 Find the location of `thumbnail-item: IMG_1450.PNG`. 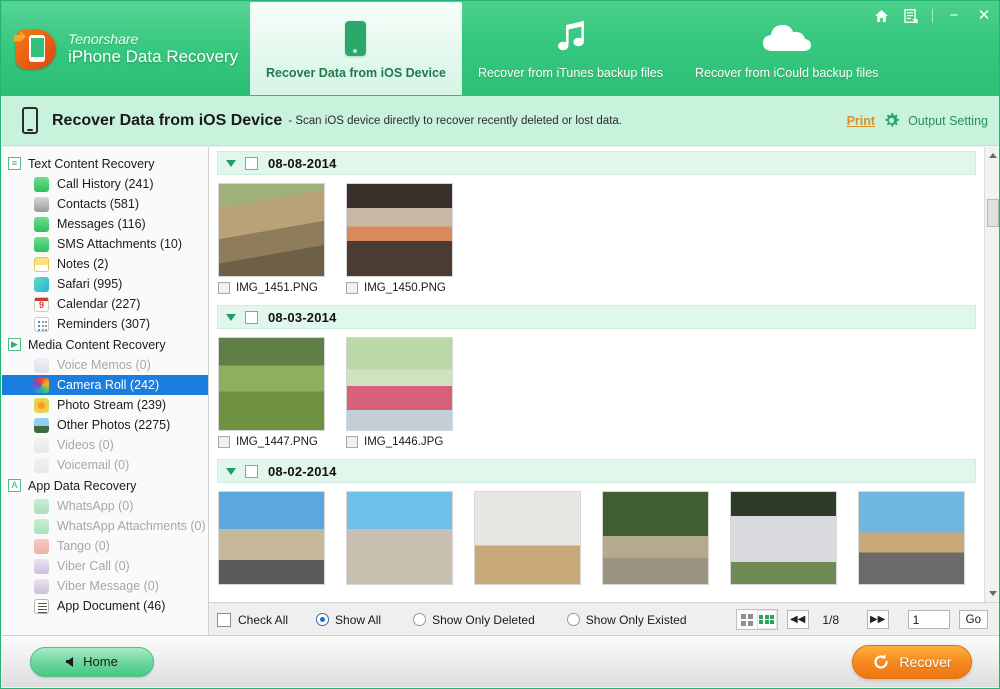

thumbnail-item: IMG_1450.PNG is located at coordinates (399, 238).